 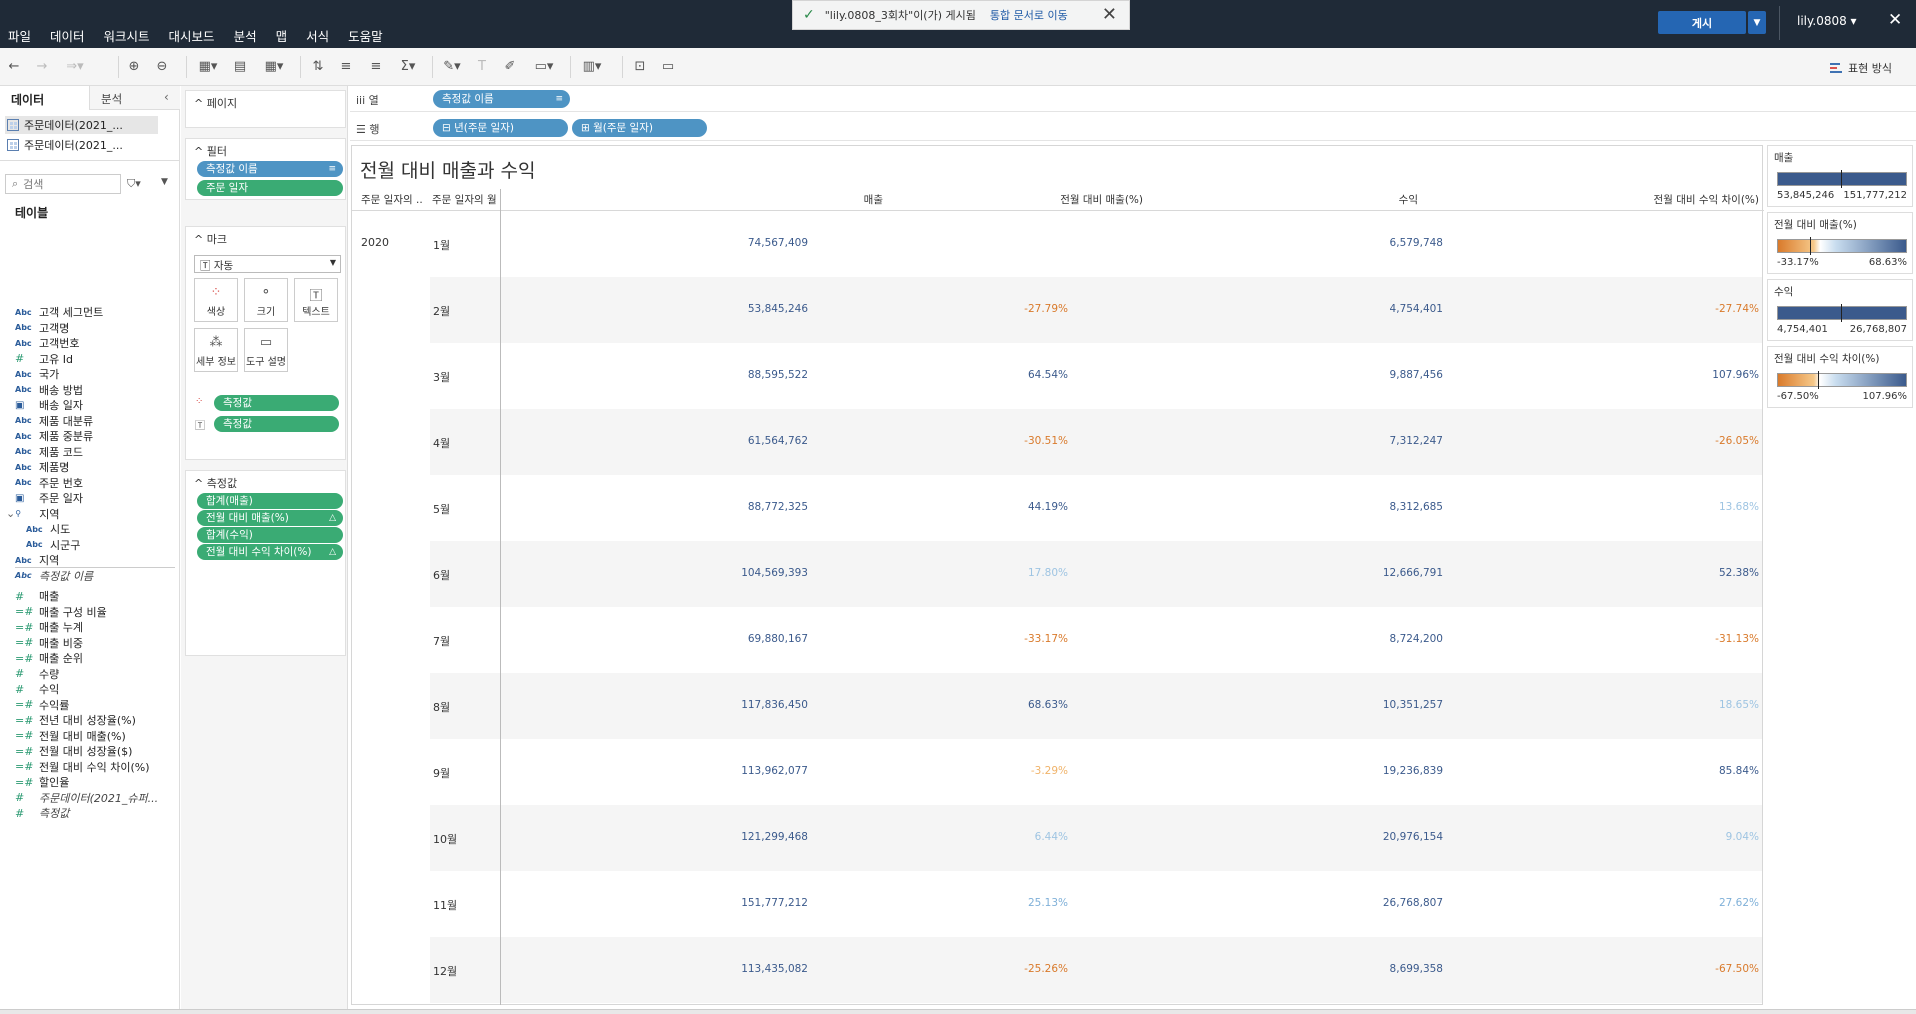 What do you see at coordinates (14, 67) in the screenshot?
I see `undo-icon: ←` at bounding box center [14, 67].